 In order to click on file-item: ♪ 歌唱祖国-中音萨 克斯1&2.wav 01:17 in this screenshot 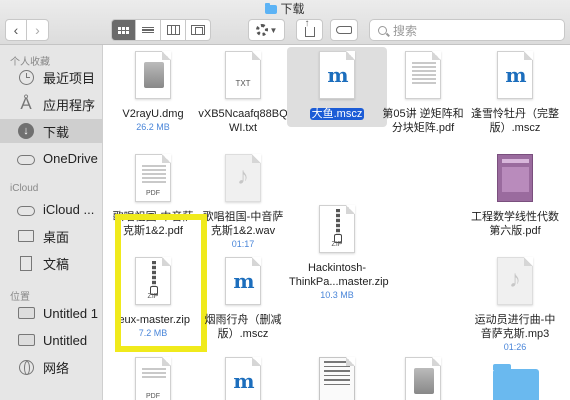, I will do `click(243, 202)`.